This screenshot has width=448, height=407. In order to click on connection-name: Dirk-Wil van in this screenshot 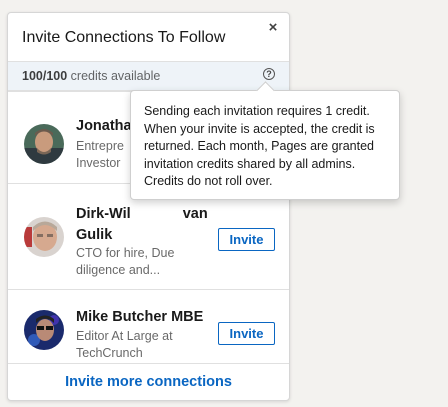, I will do `click(146, 214)`.